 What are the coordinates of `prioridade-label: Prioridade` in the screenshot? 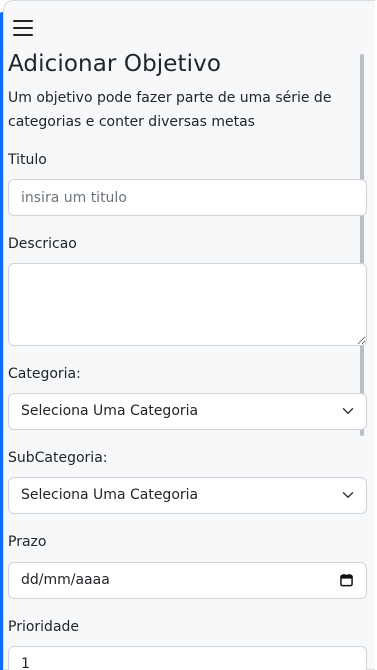 It's located at (44, 627).